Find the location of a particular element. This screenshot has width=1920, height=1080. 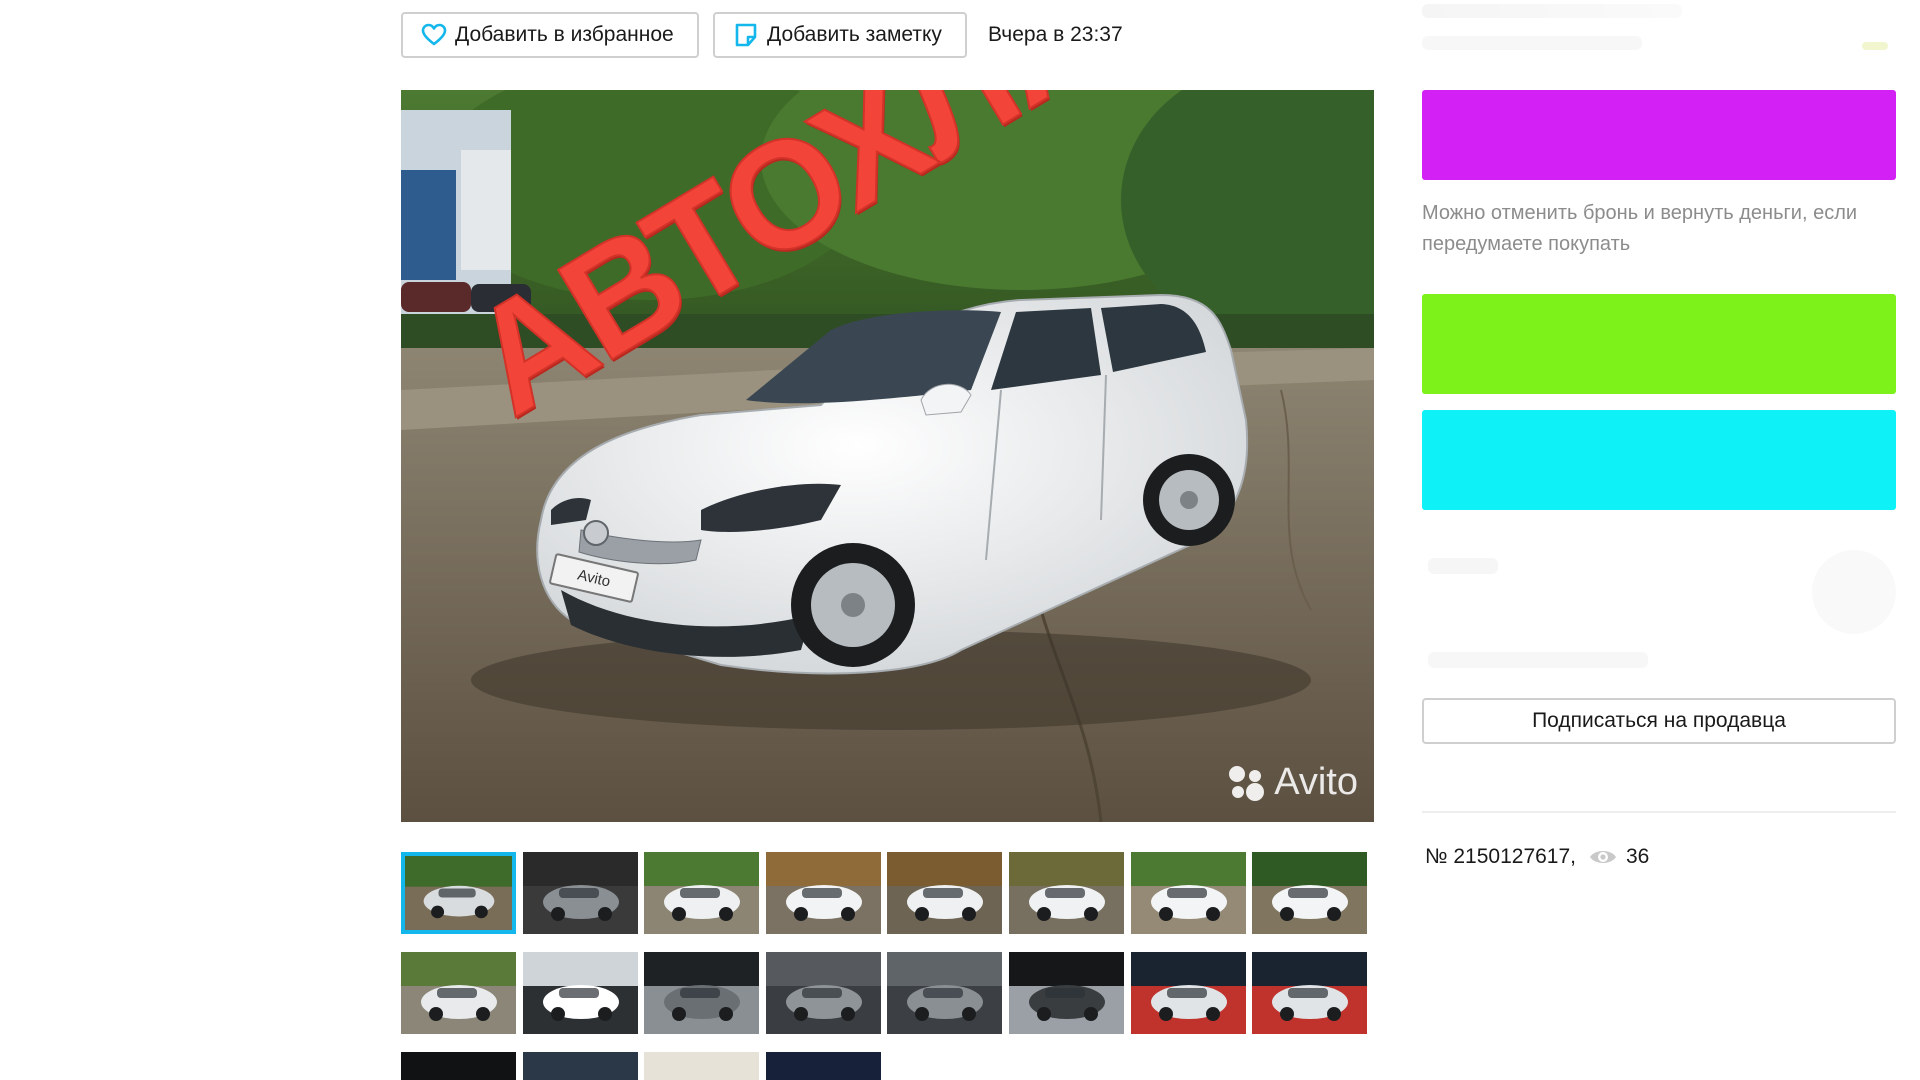

avito-watermark: Avito is located at coordinates (1292, 782).